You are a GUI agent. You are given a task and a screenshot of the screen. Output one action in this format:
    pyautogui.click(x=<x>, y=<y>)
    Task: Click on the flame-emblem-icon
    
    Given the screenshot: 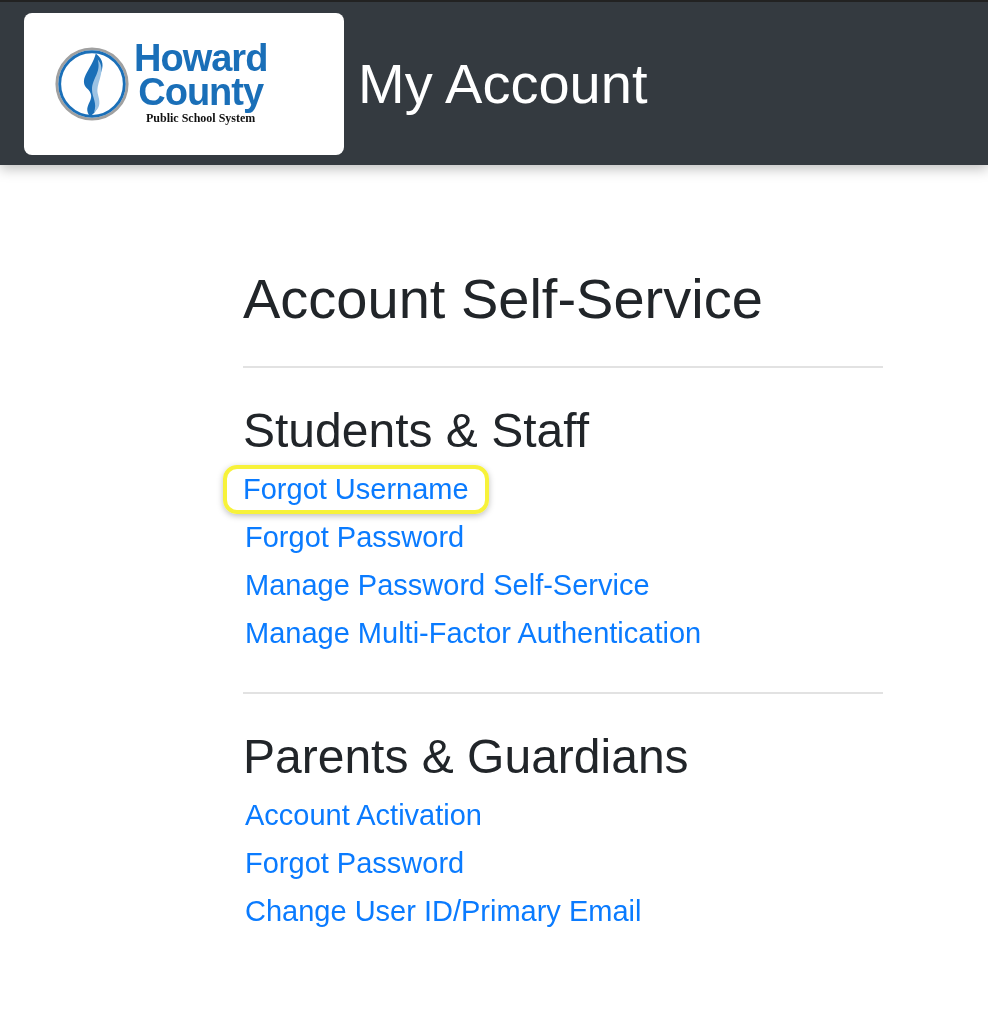 What is the action you would take?
    pyautogui.click(x=92, y=83)
    